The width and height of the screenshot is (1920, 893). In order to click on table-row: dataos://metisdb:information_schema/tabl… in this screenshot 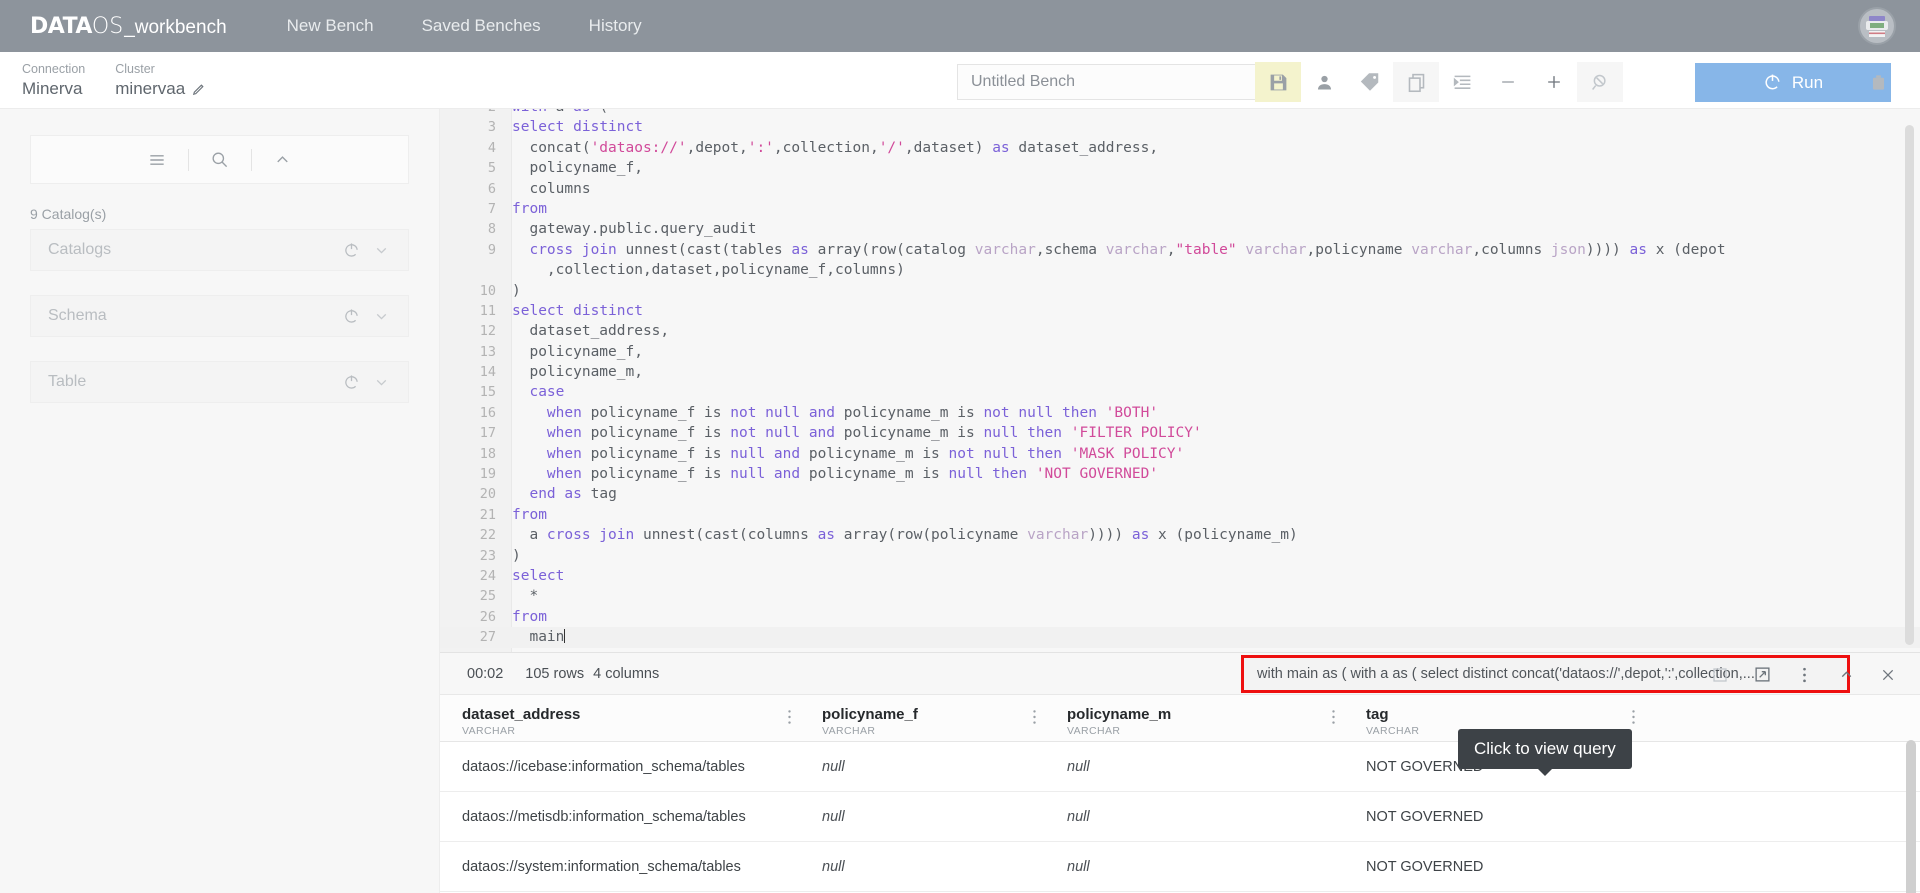, I will do `click(1180, 817)`.